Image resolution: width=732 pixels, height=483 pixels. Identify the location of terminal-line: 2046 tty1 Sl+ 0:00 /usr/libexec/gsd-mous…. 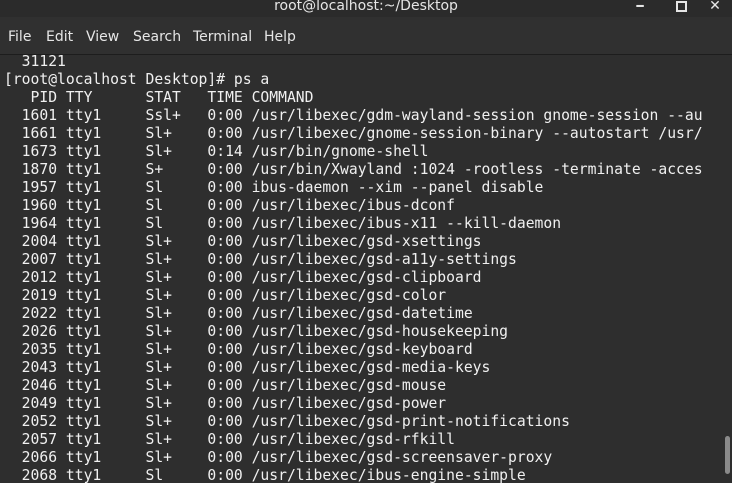
(225, 385).